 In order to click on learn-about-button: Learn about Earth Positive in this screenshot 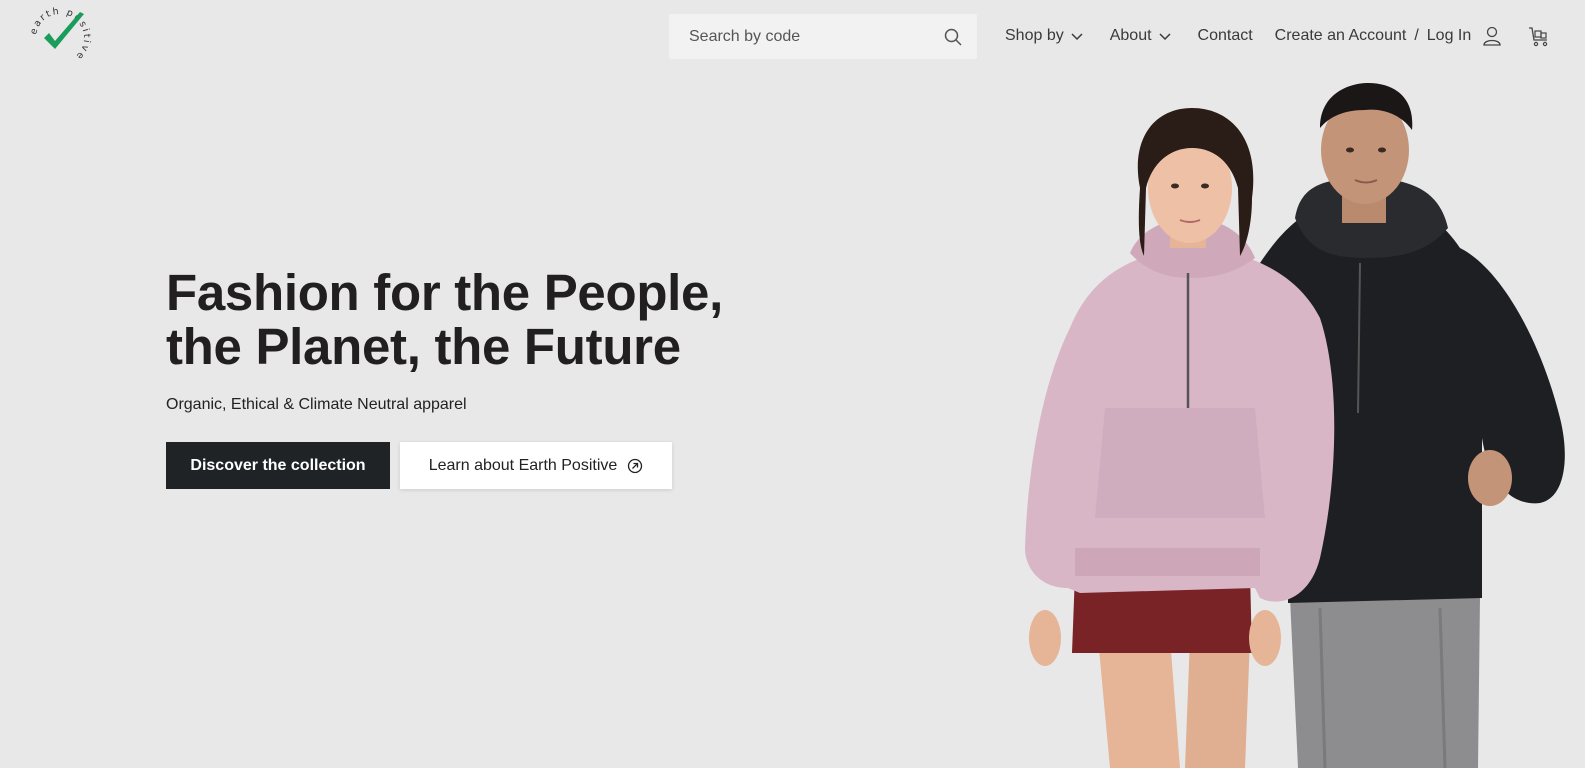, I will do `click(536, 465)`.